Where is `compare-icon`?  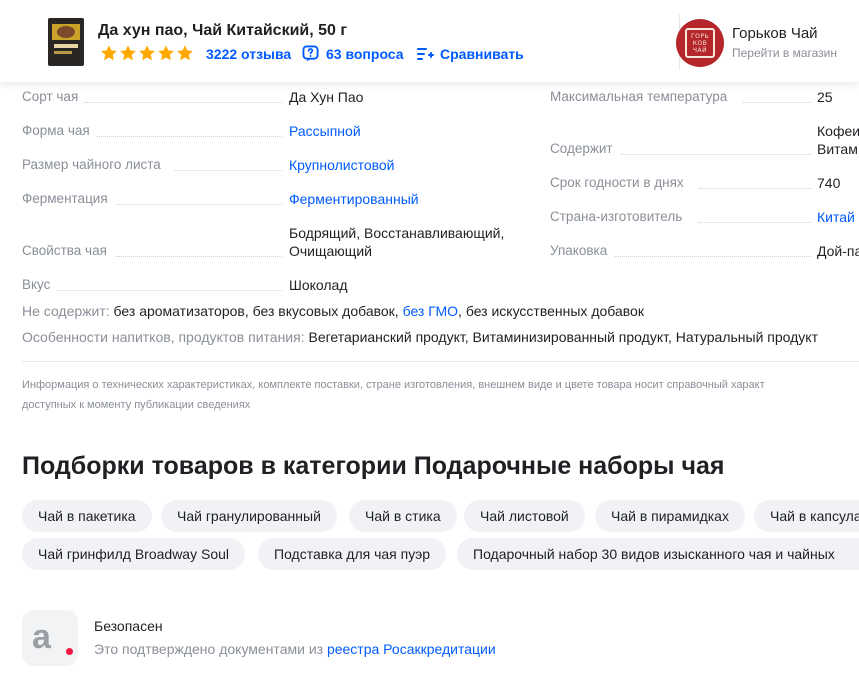
compare-icon is located at coordinates (425, 54).